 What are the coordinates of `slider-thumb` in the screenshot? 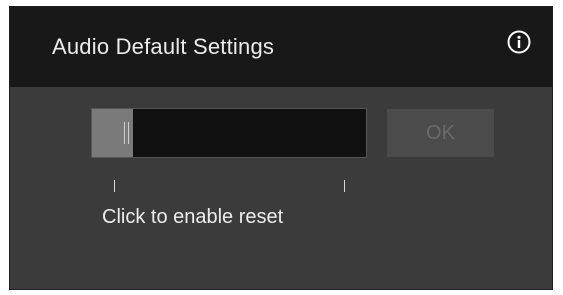 It's located at (126, 133).